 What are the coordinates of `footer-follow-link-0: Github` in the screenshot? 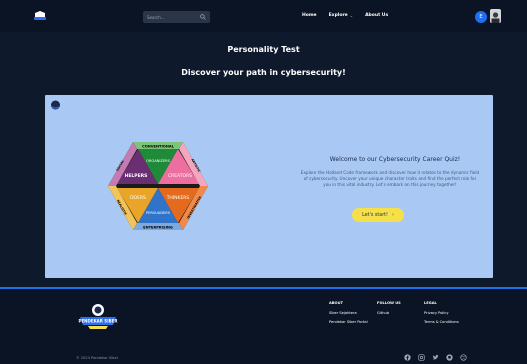 It's located at (389, 313).